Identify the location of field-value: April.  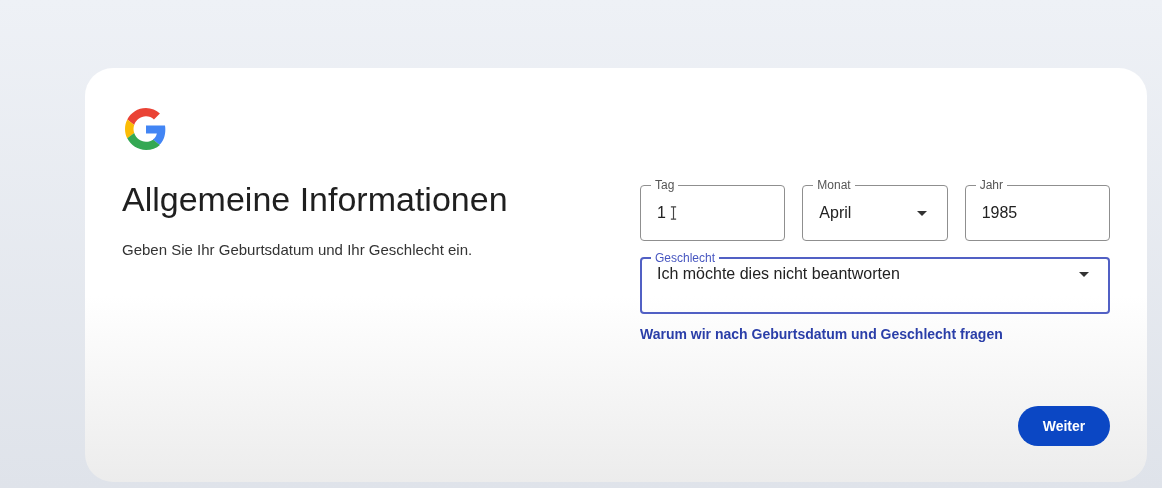
(835, 213).